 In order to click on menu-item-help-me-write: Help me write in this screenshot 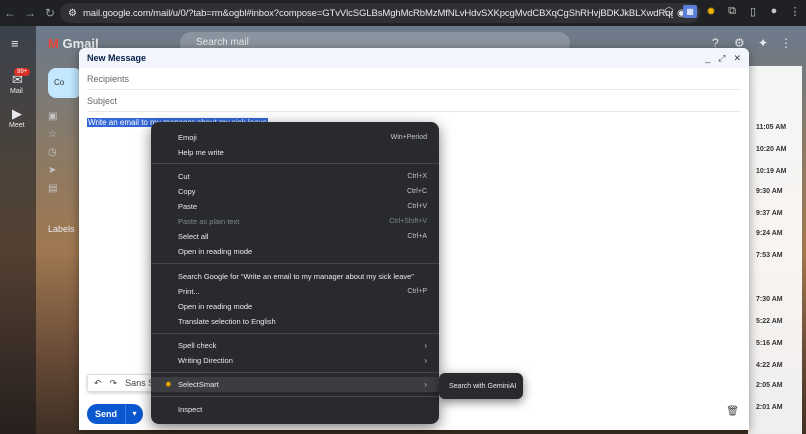, I will do `click(295, 152)`.